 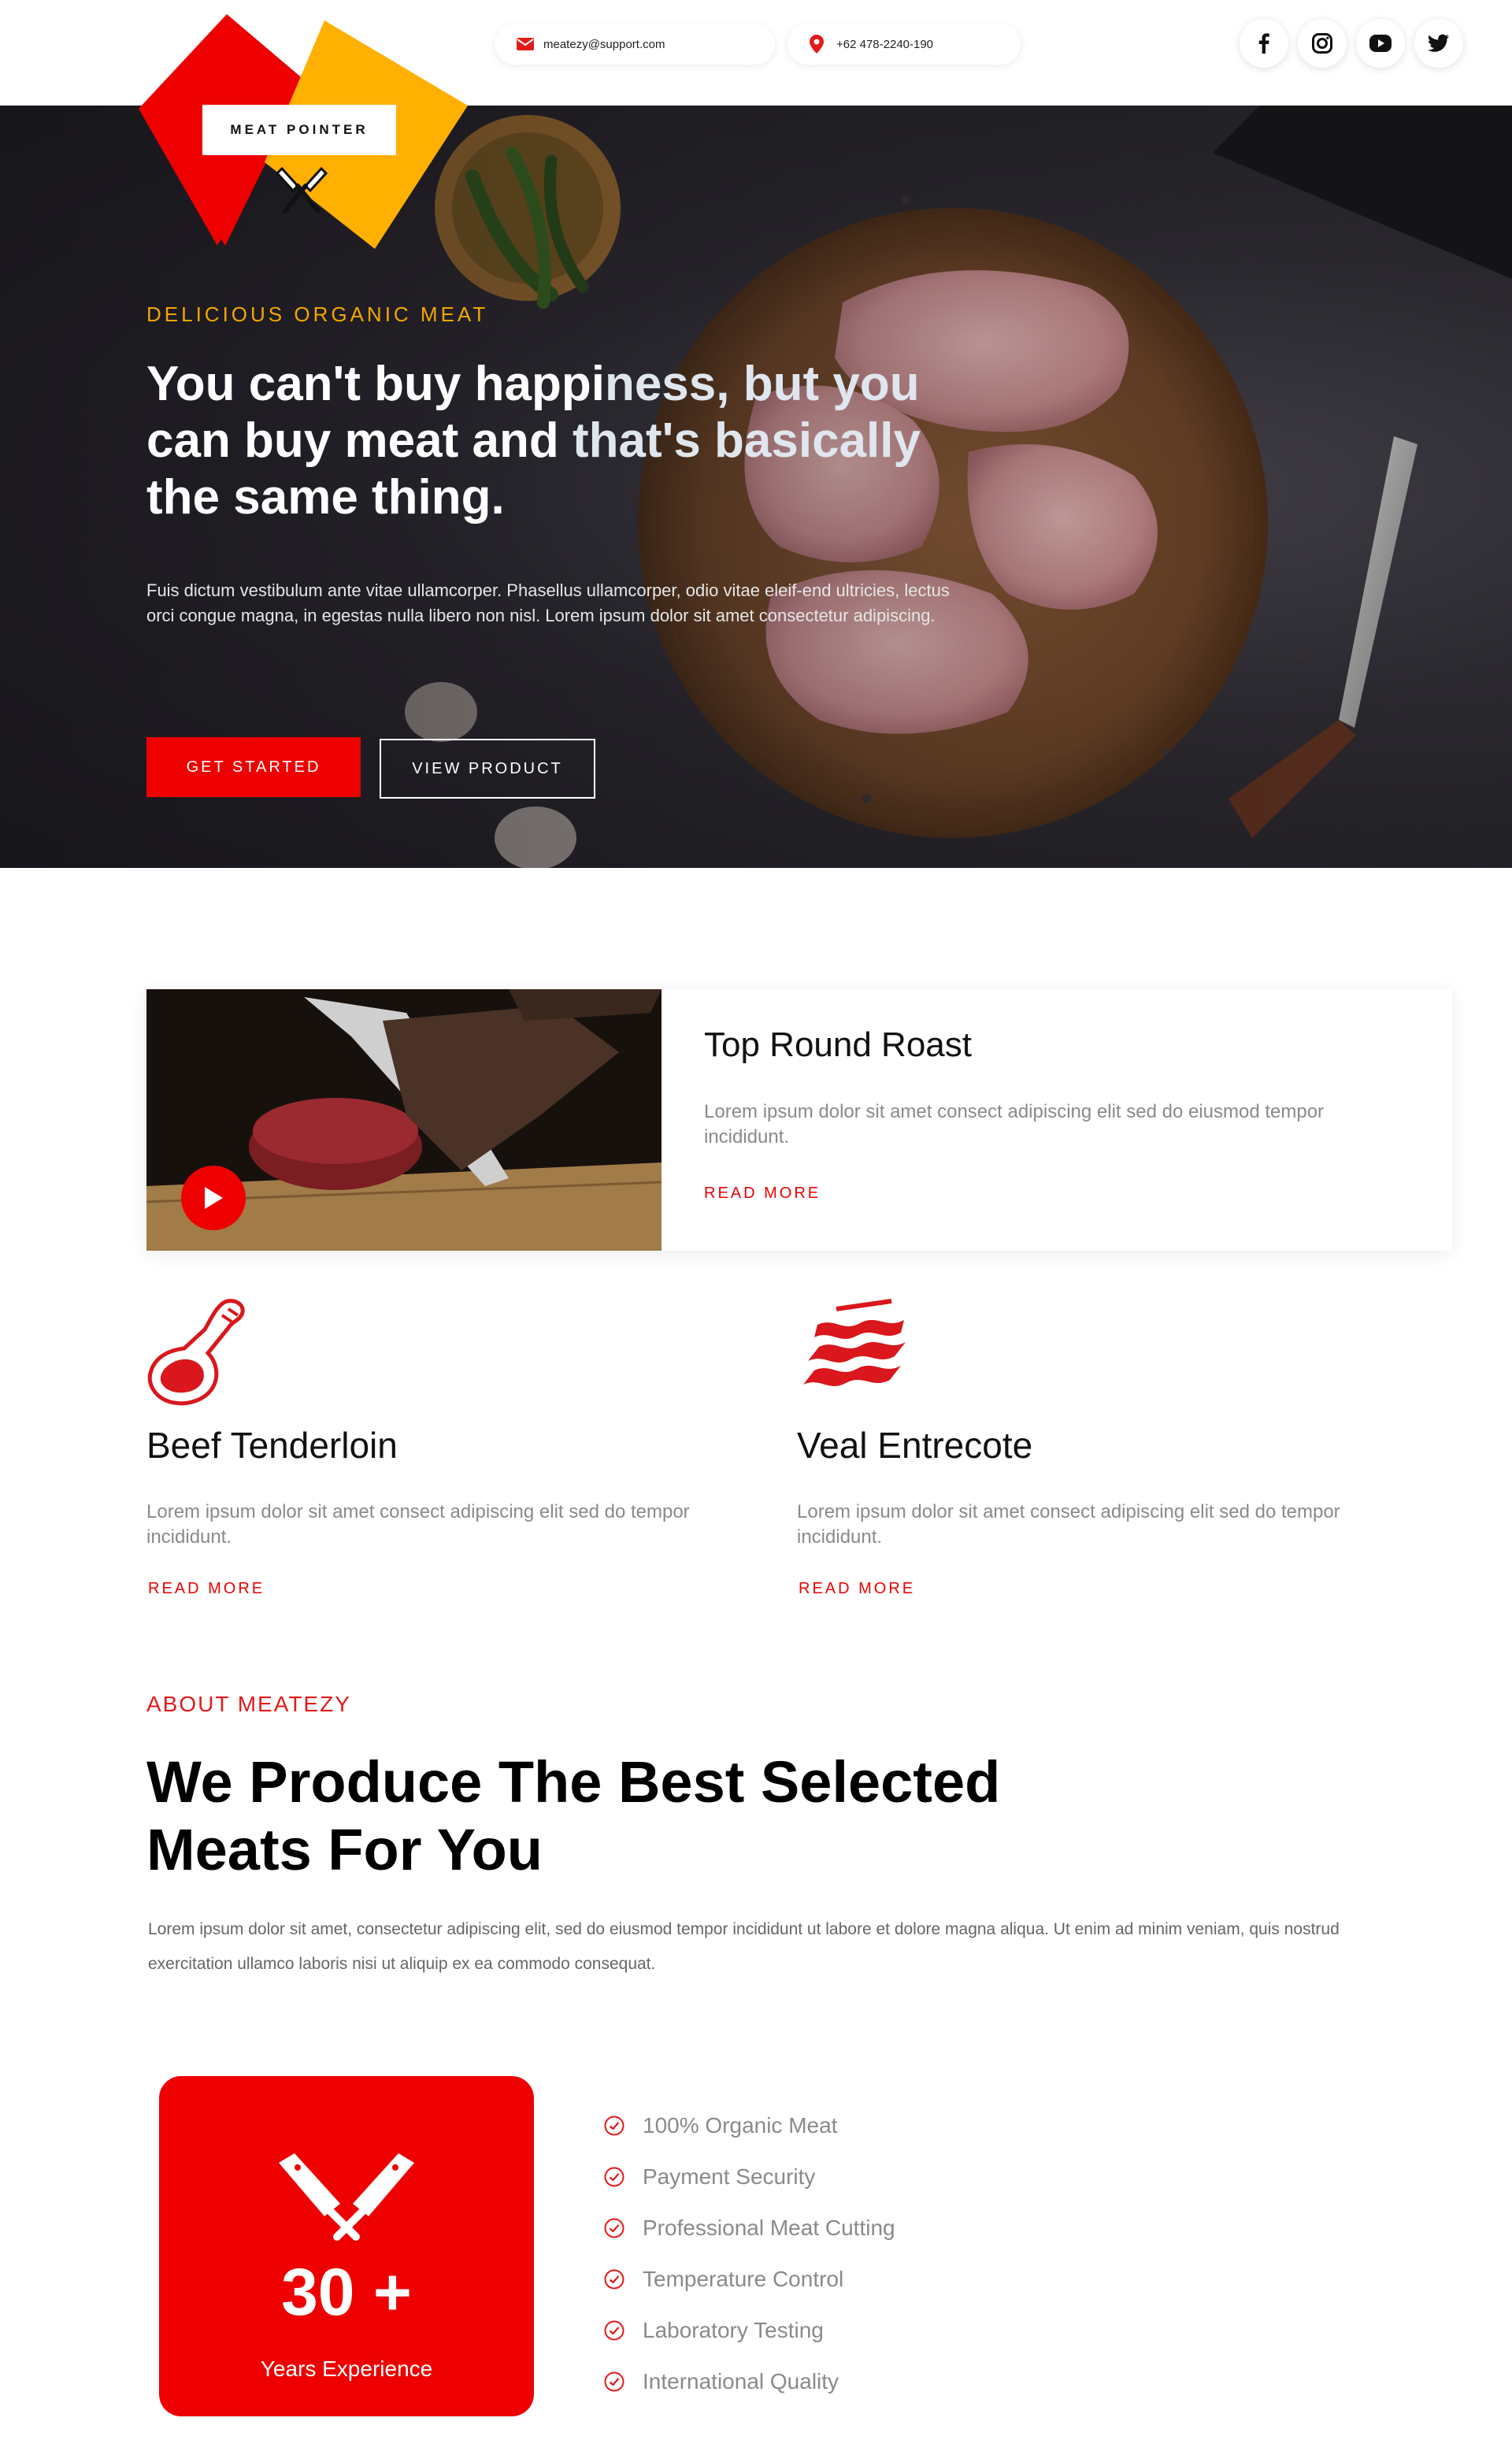 What do you see at coordinates (359, 441) in the screenshot?
I see `hero-title-part: can buy meat and` at bounding box center [359, 441].